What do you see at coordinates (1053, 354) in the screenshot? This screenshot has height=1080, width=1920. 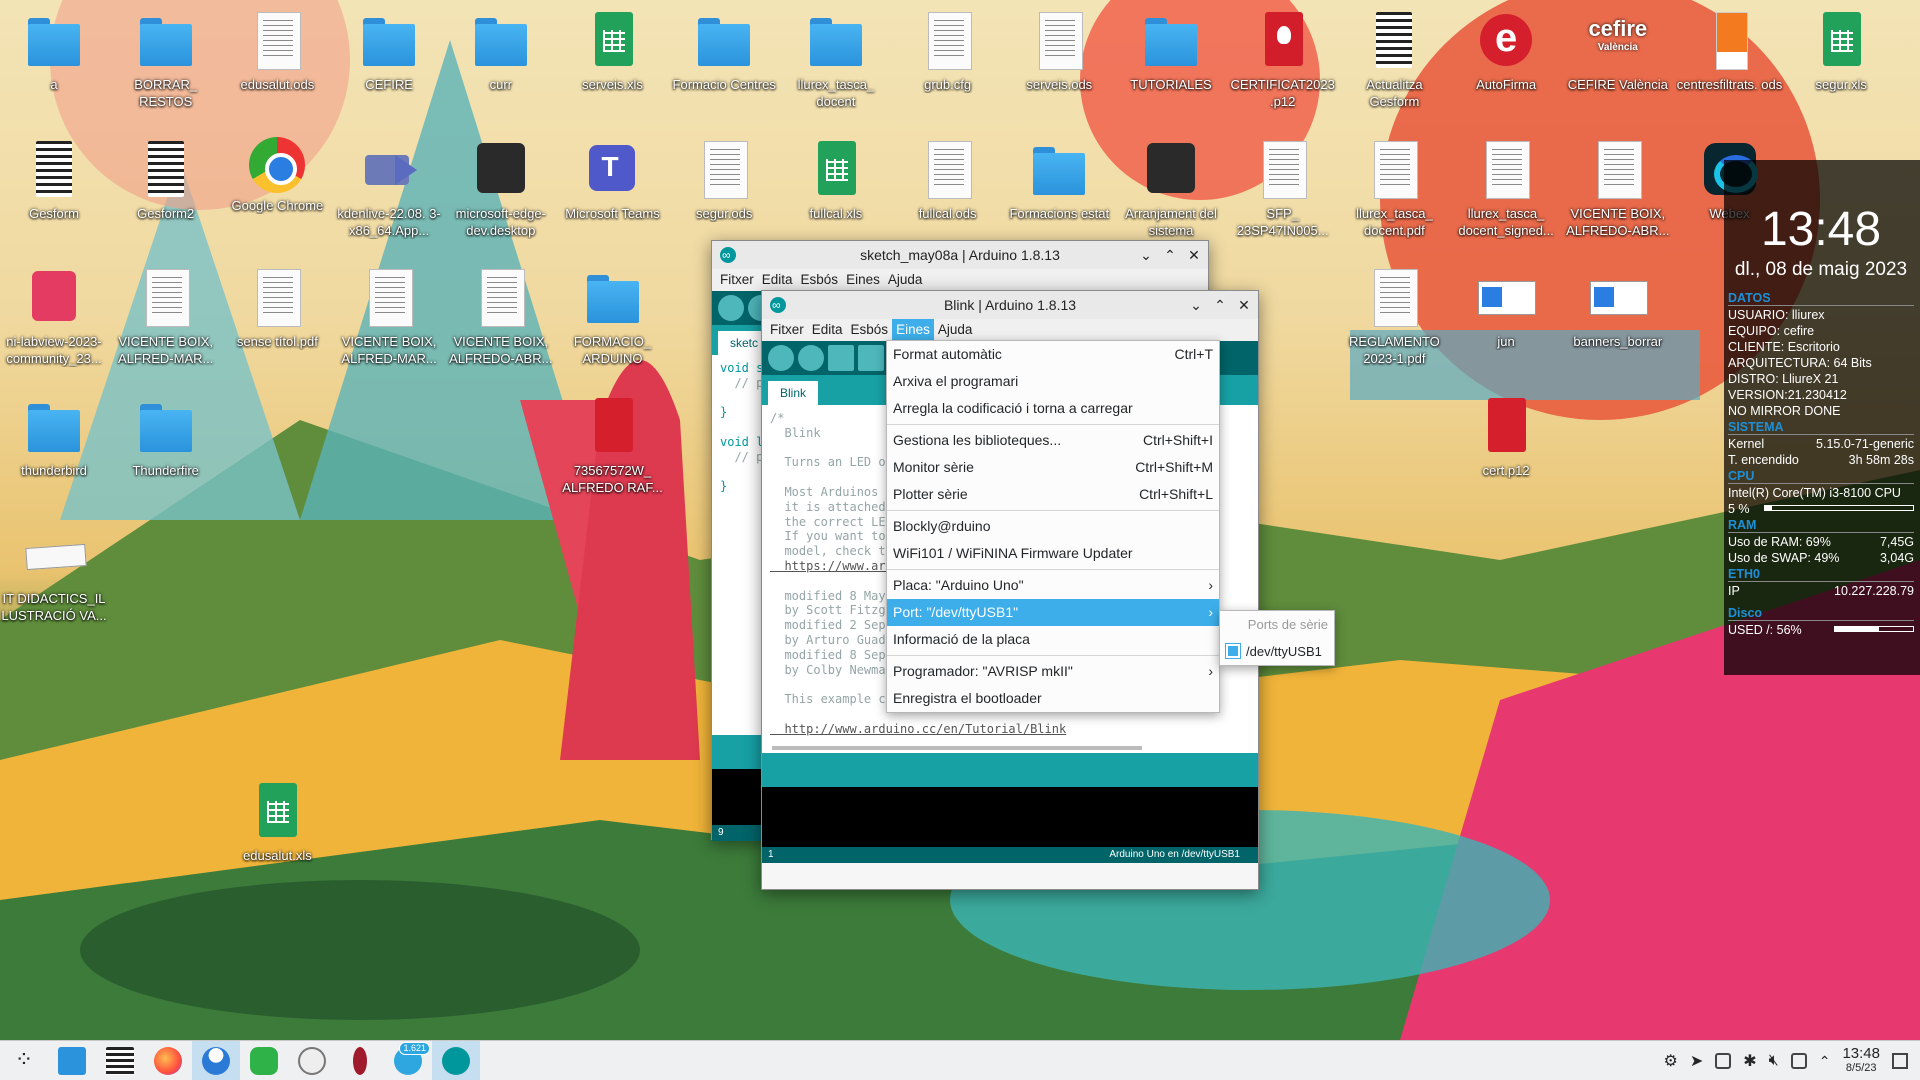 I see `menu-item: Format automàtic Ctrl+T` at bounding box center [1053, 354].